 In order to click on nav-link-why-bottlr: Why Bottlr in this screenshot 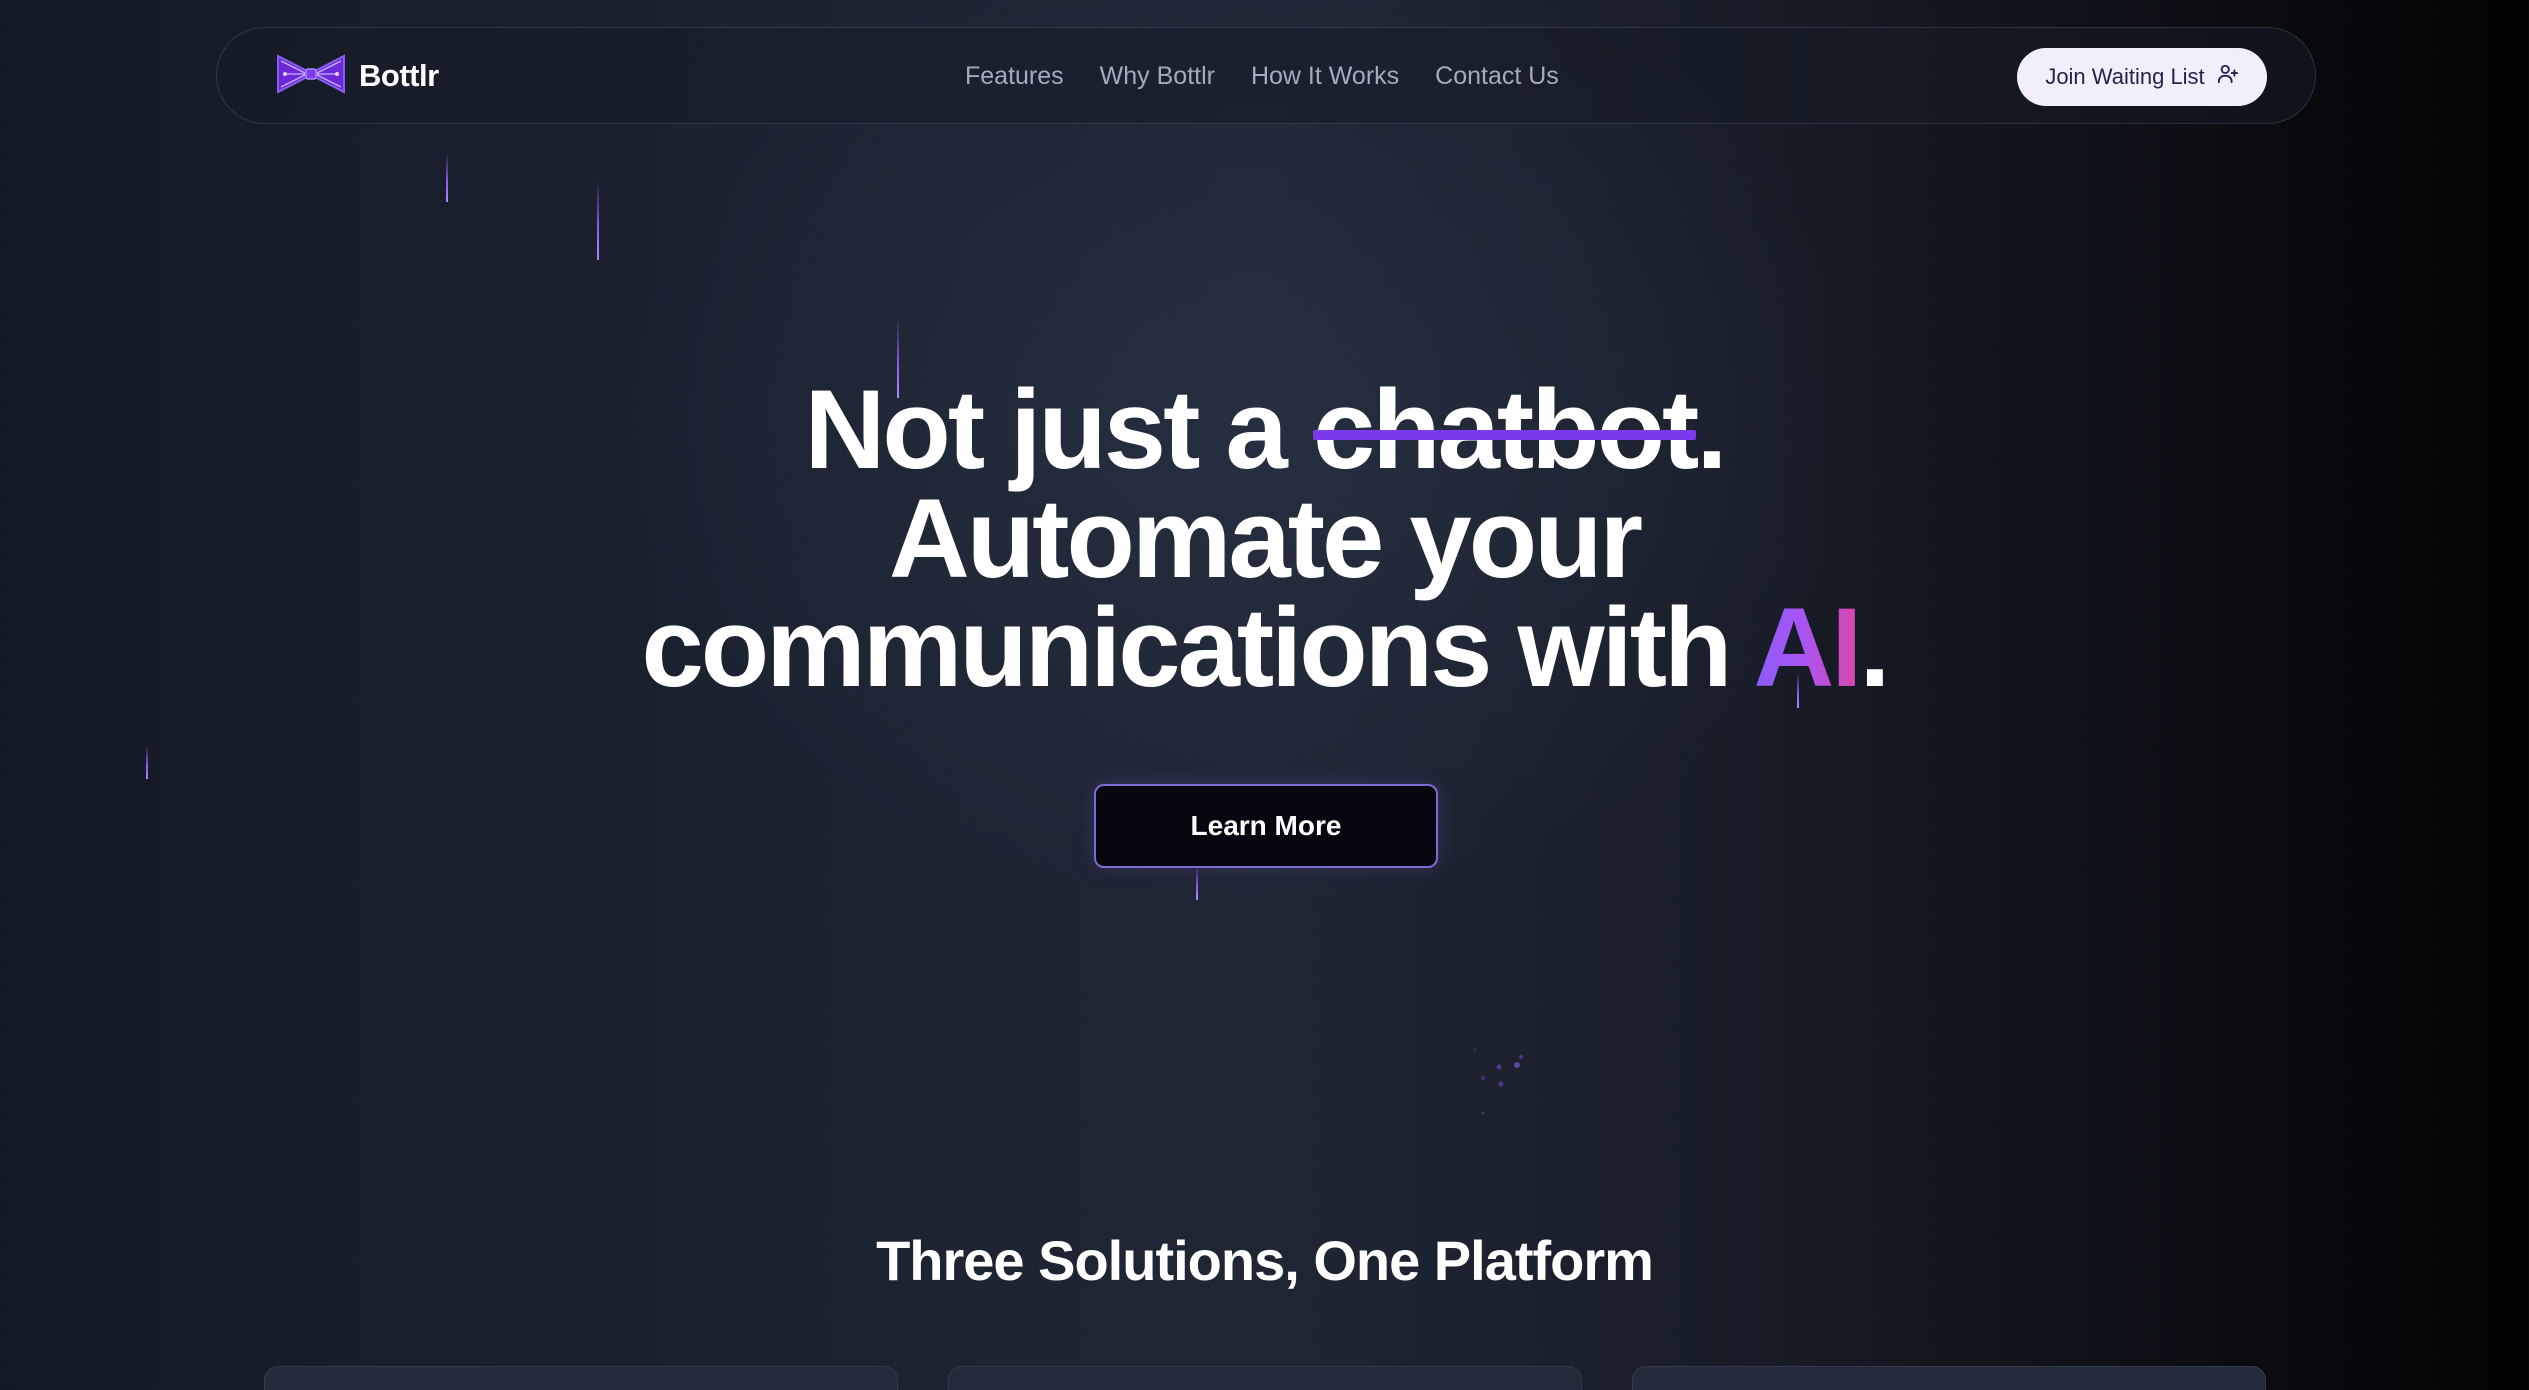, I will do `click(1157, 76)`.